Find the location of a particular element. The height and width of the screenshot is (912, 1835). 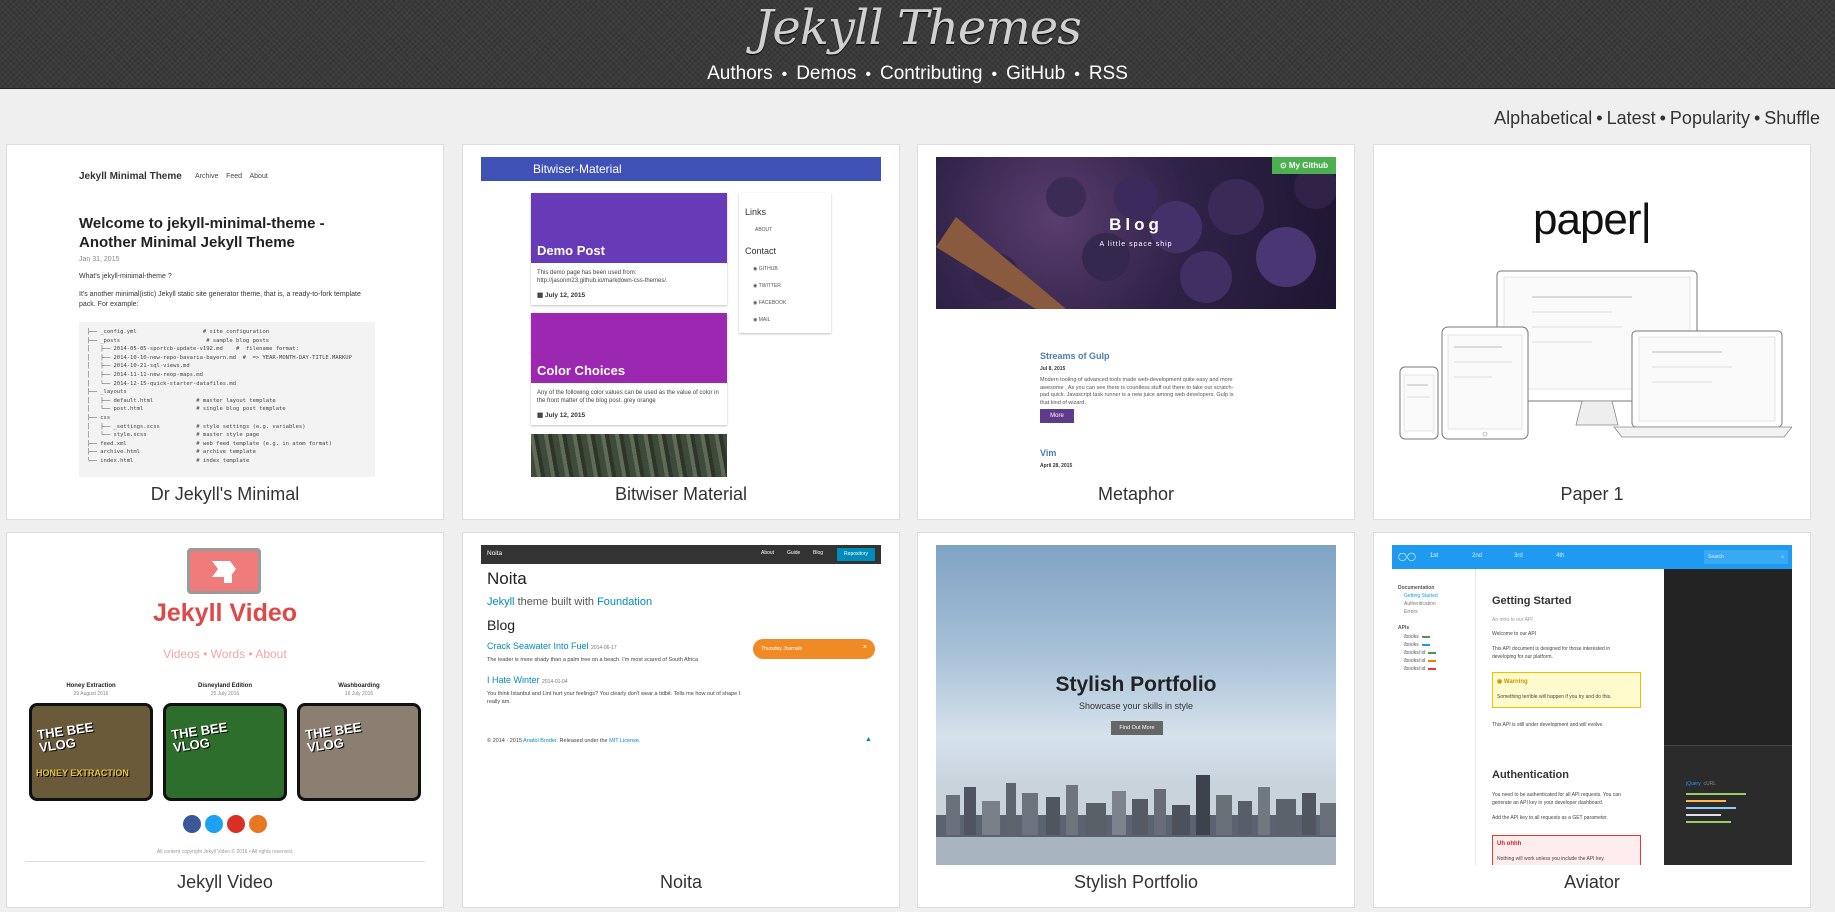

sort-shuffle: Shuffle is located at coordinates (1792, 118).